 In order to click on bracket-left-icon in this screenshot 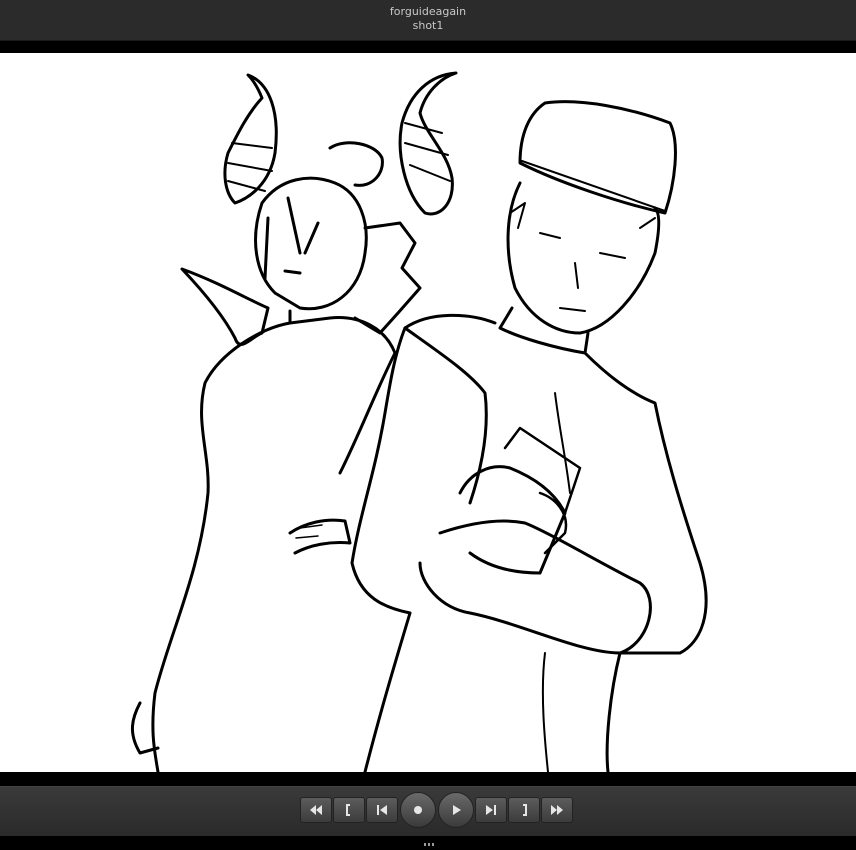, I will do `click(348, 810)`.